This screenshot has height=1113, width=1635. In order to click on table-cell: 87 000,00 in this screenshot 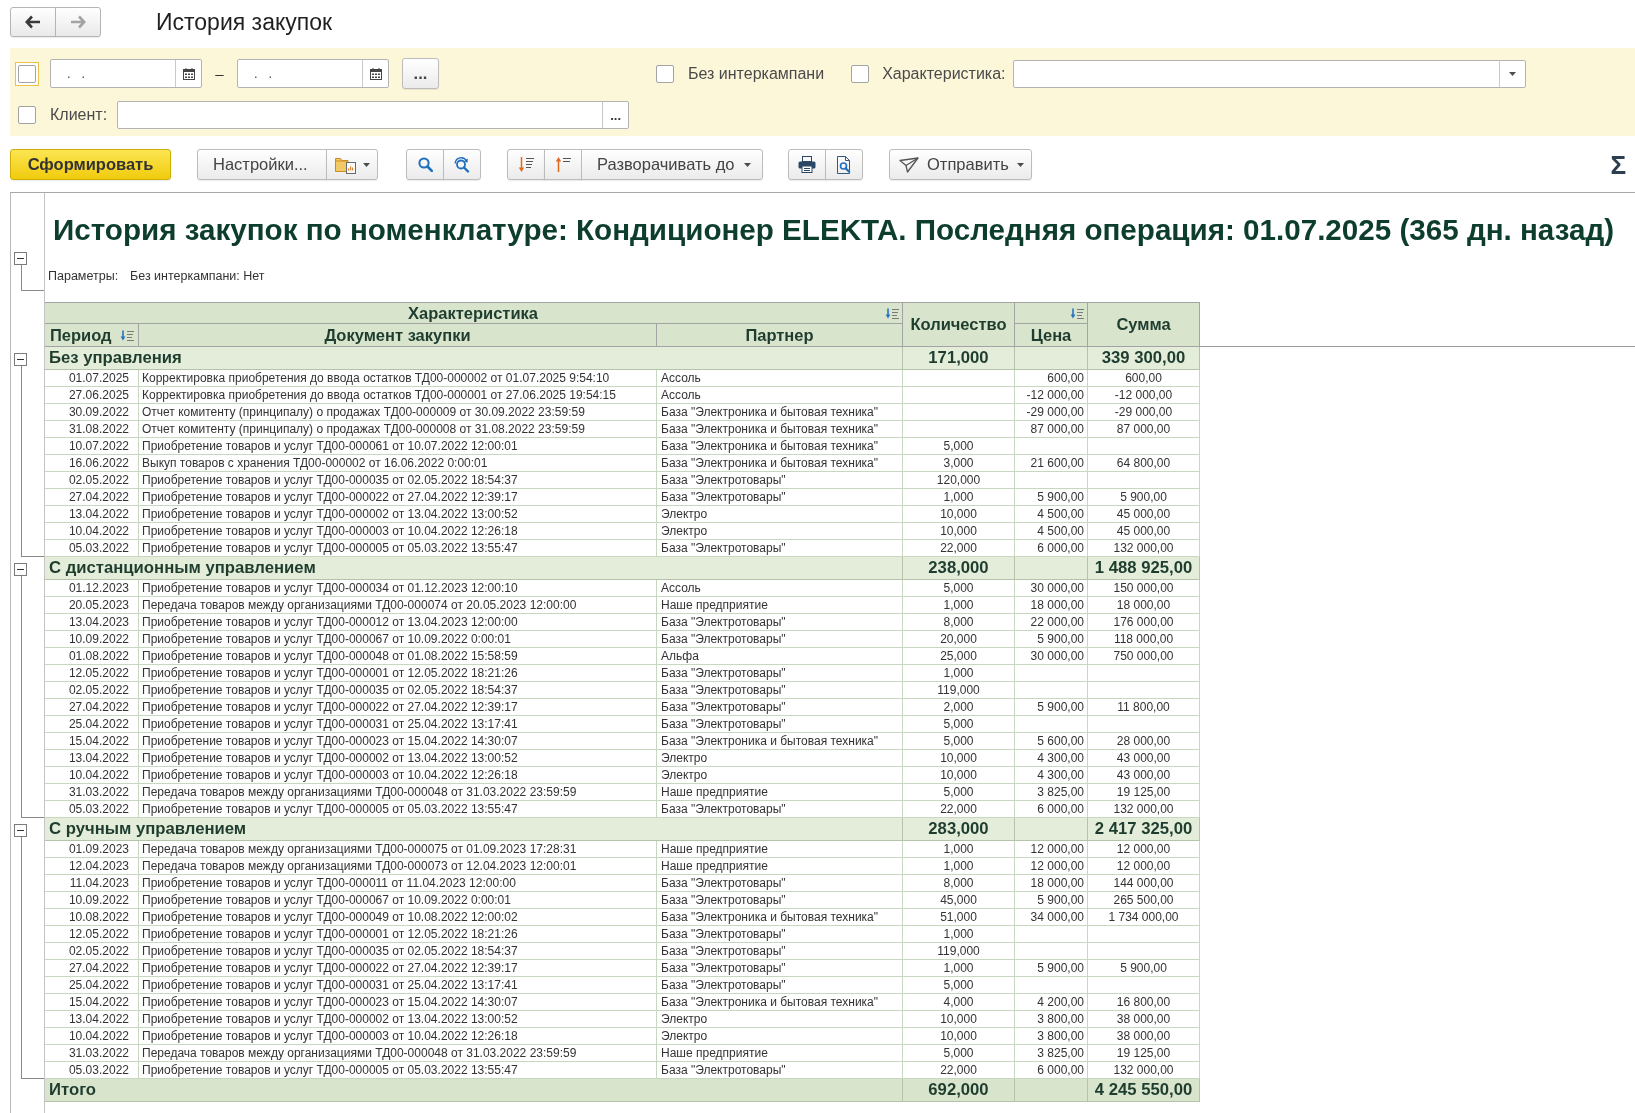, I will do `click(1051, 429)`.